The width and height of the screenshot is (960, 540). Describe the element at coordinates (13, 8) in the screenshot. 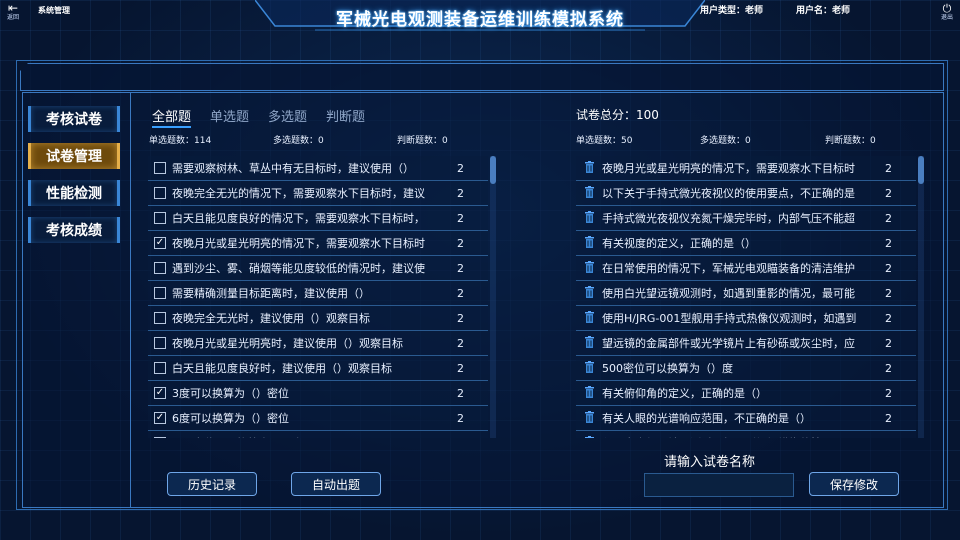

I see `back-arrow-icon: ⇤` at that location.